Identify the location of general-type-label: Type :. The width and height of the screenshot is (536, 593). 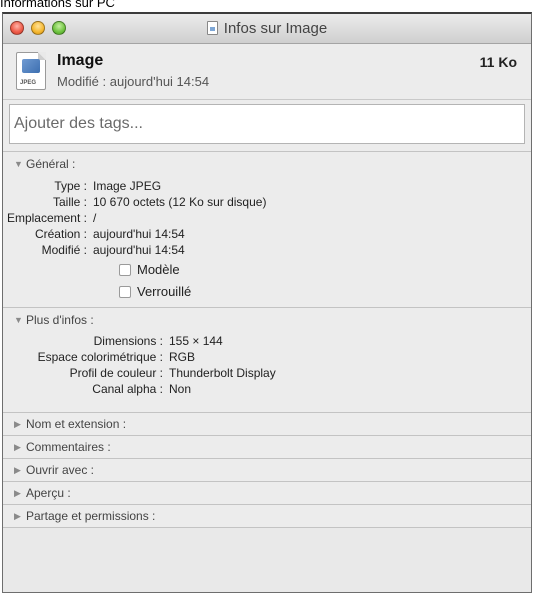
(70, 186).